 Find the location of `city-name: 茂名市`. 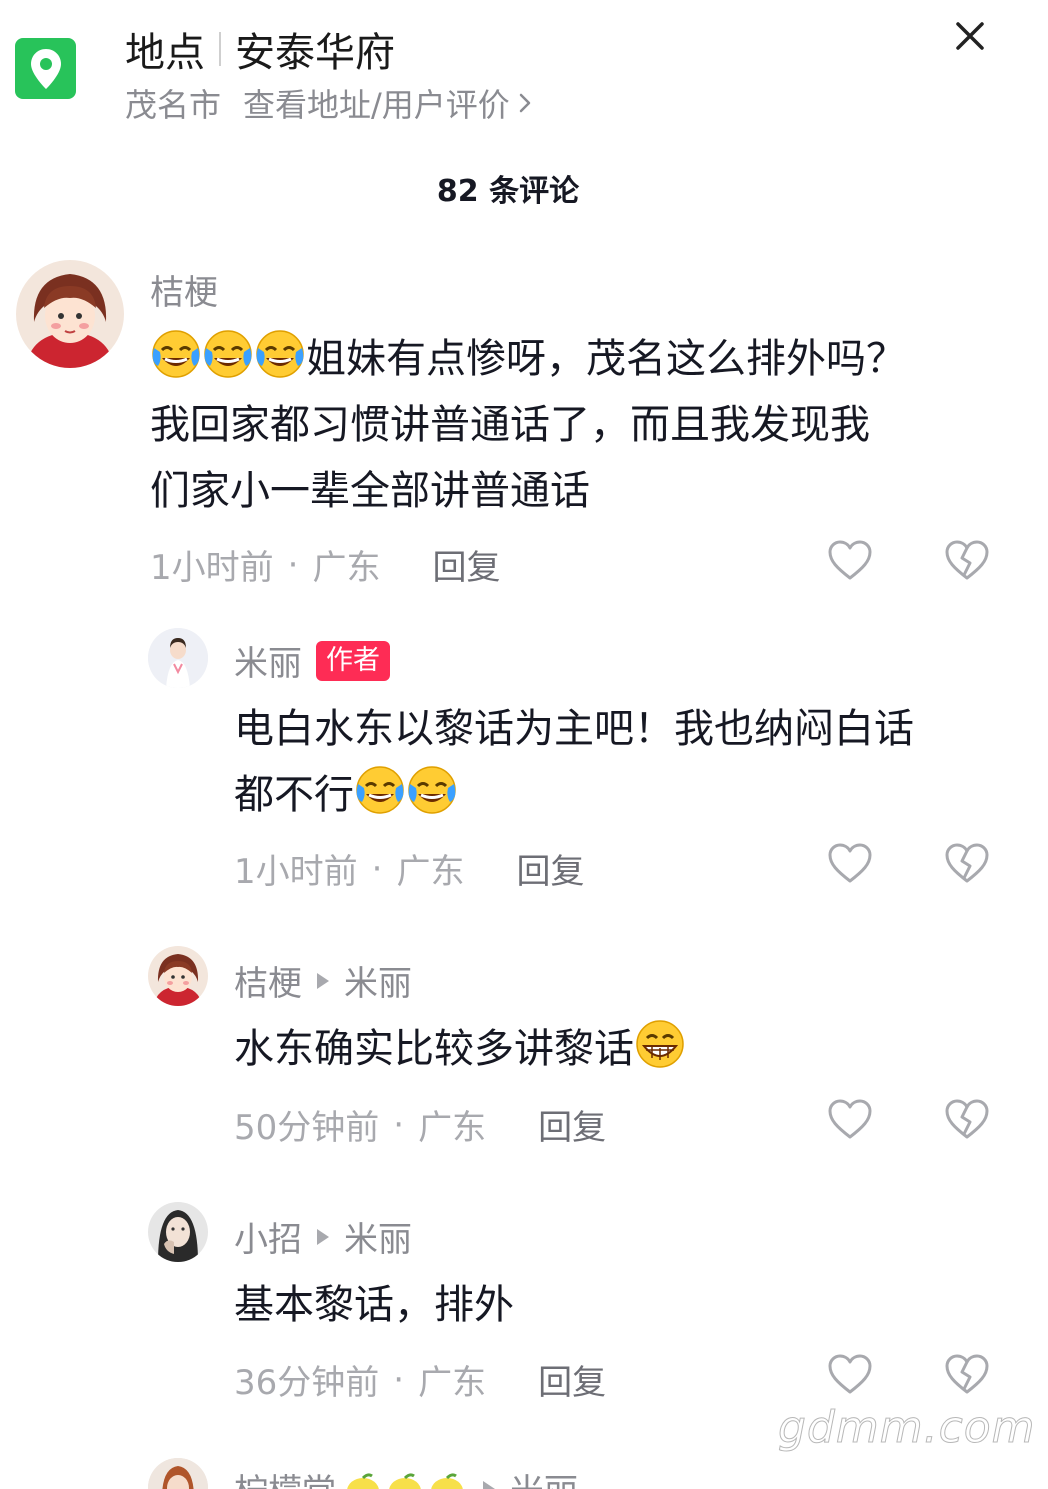

city-name: 茂名市 is located at coordinates (173, 105).